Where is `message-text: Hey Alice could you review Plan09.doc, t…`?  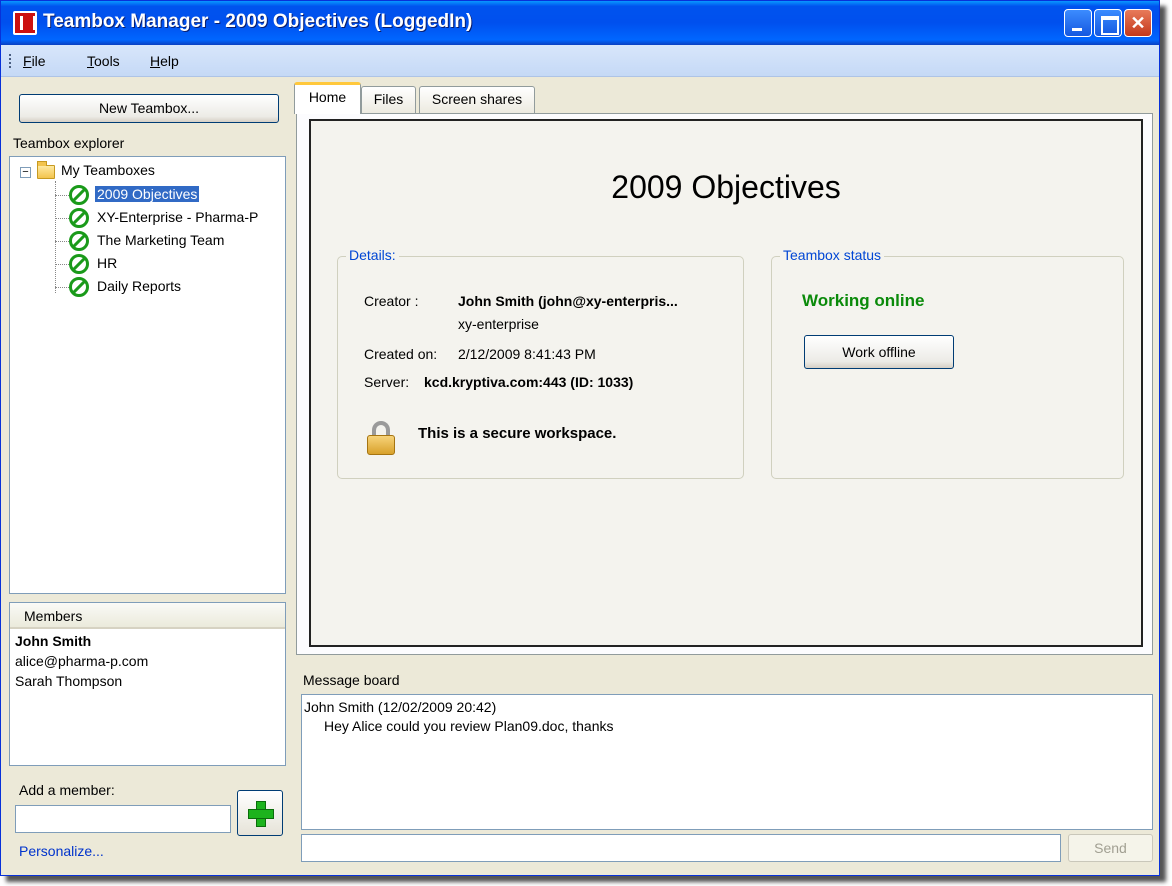 message-text: Hey Alice could you review Plan09.doc, t… is located at coordinates (469, 726).